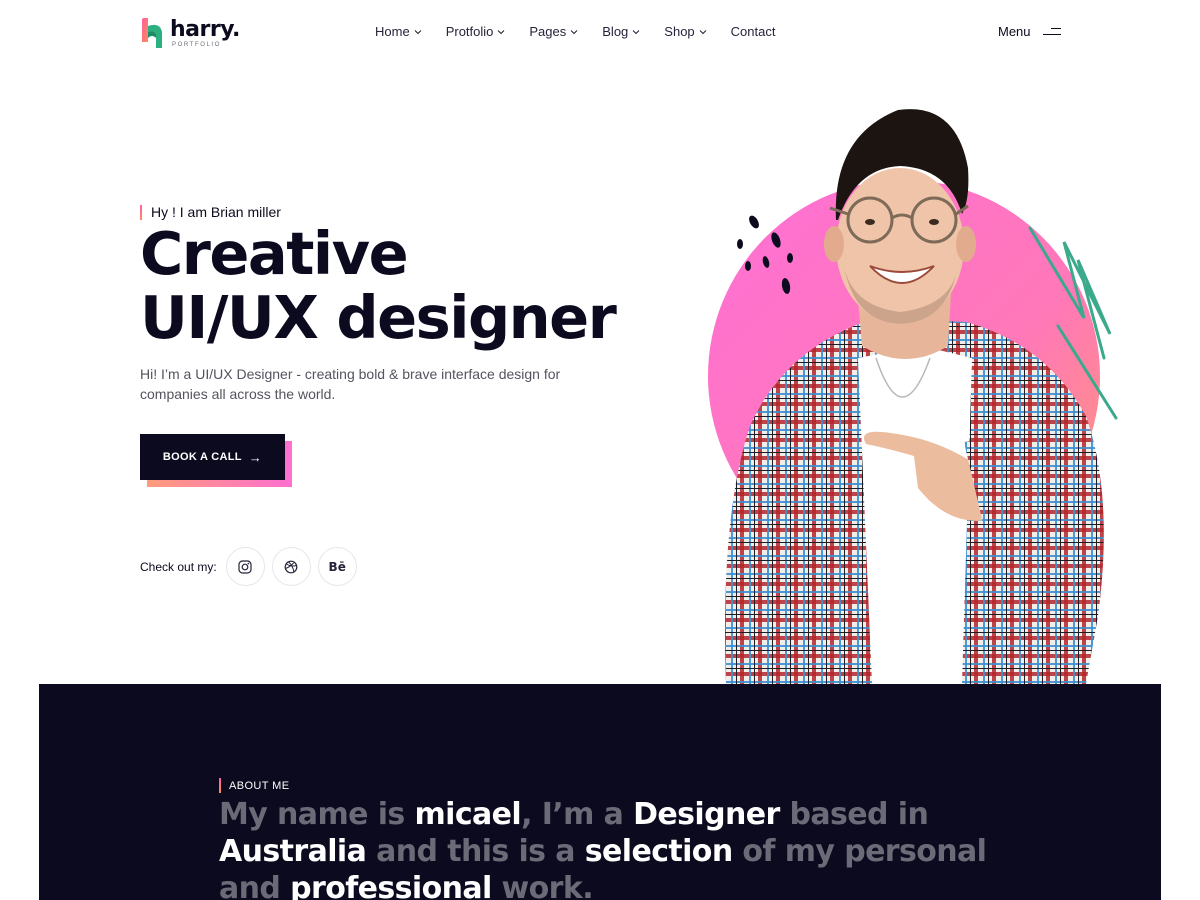  Describe the element at coordinates (587, 31) in the screenshot. I see `main-nav: Home Protfolio Pages Blog Shop Contact` at that location.